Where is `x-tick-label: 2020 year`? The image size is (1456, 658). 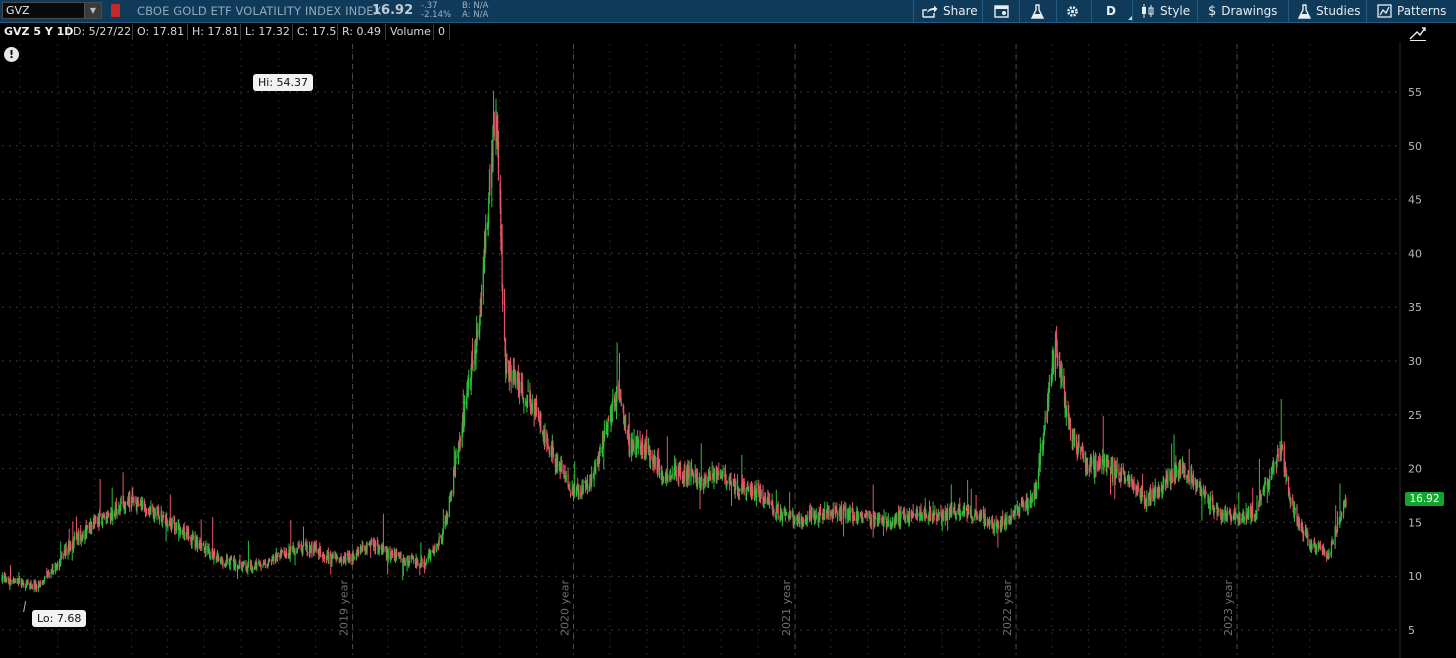 x-tick-label: 2020 year is located at coordinates (565, 607).